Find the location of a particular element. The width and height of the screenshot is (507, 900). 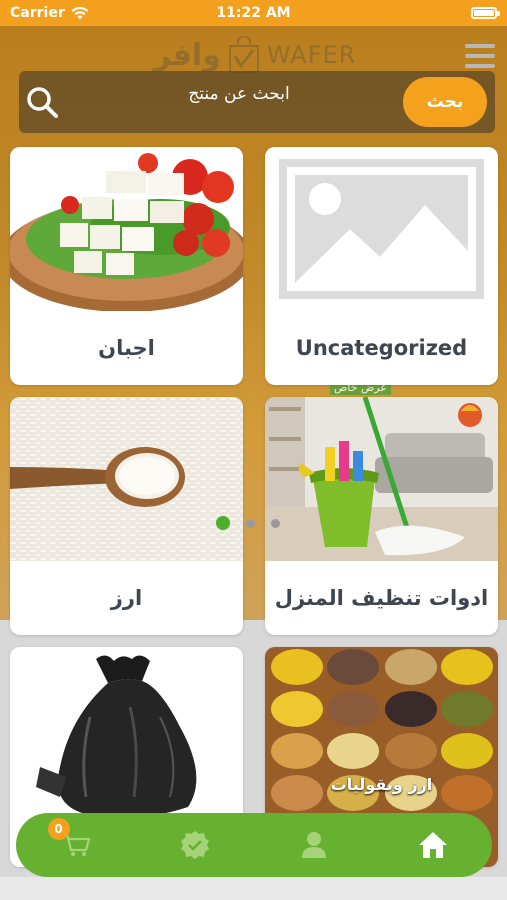

placeholder-image-icon is located at coordinates (381, 229).